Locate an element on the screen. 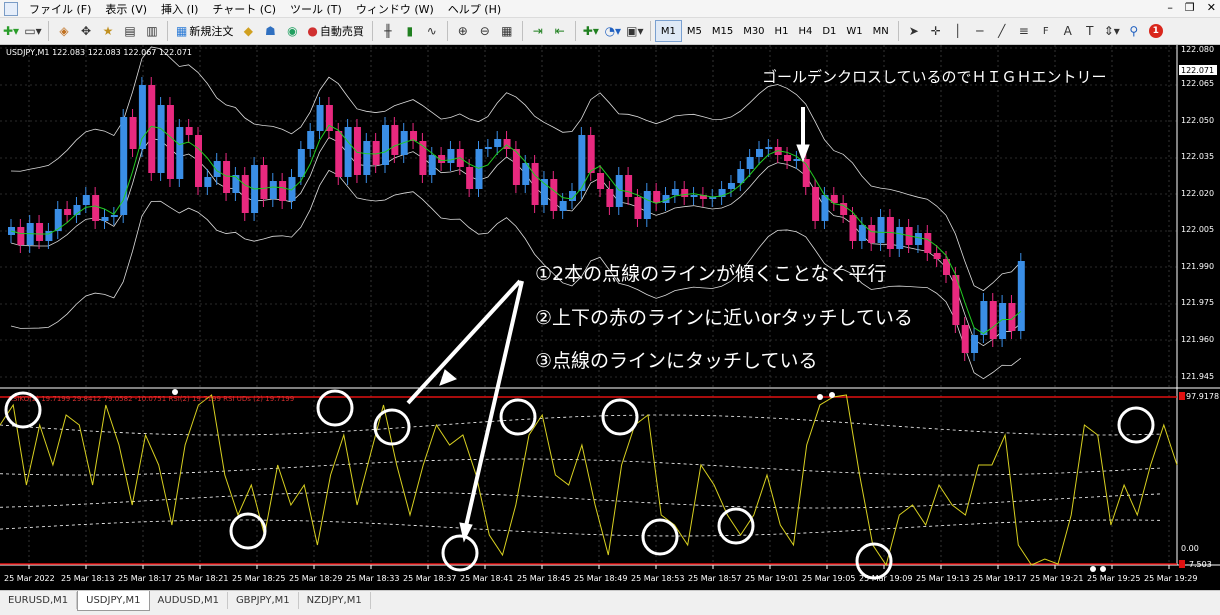 This screenshot has height=615, width=1220. time-label: 25 Mar 18:41 is located at coordinates (486, 578).